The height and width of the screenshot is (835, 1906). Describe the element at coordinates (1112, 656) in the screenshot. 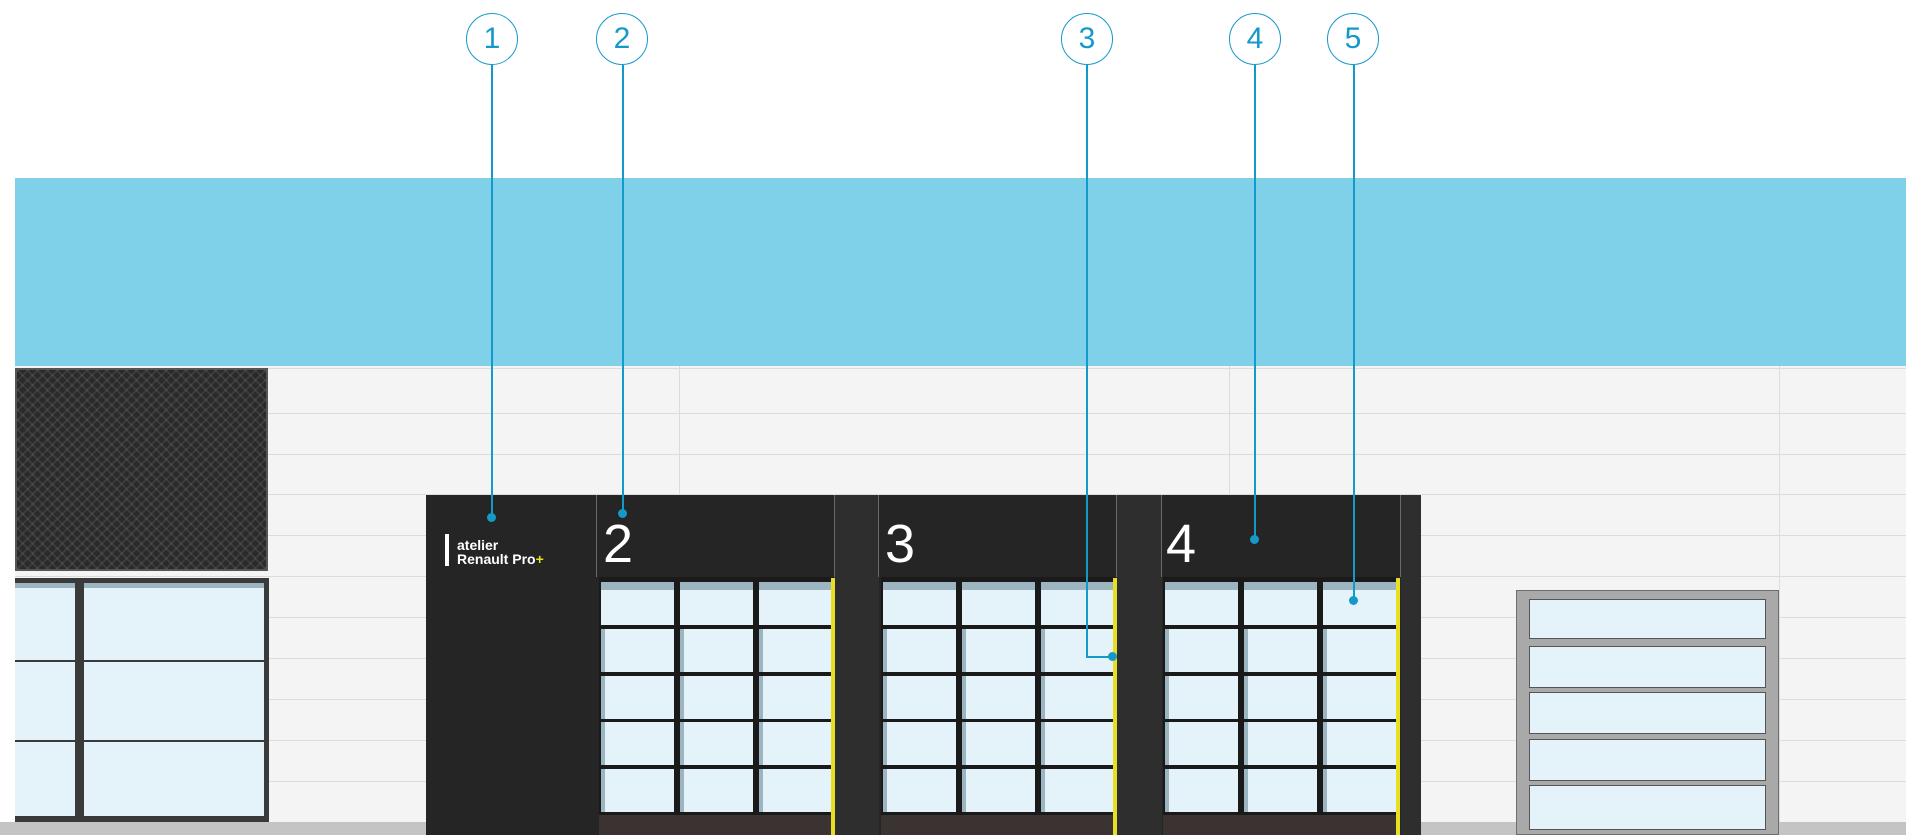

I see `callout-3-anchor` at that location.